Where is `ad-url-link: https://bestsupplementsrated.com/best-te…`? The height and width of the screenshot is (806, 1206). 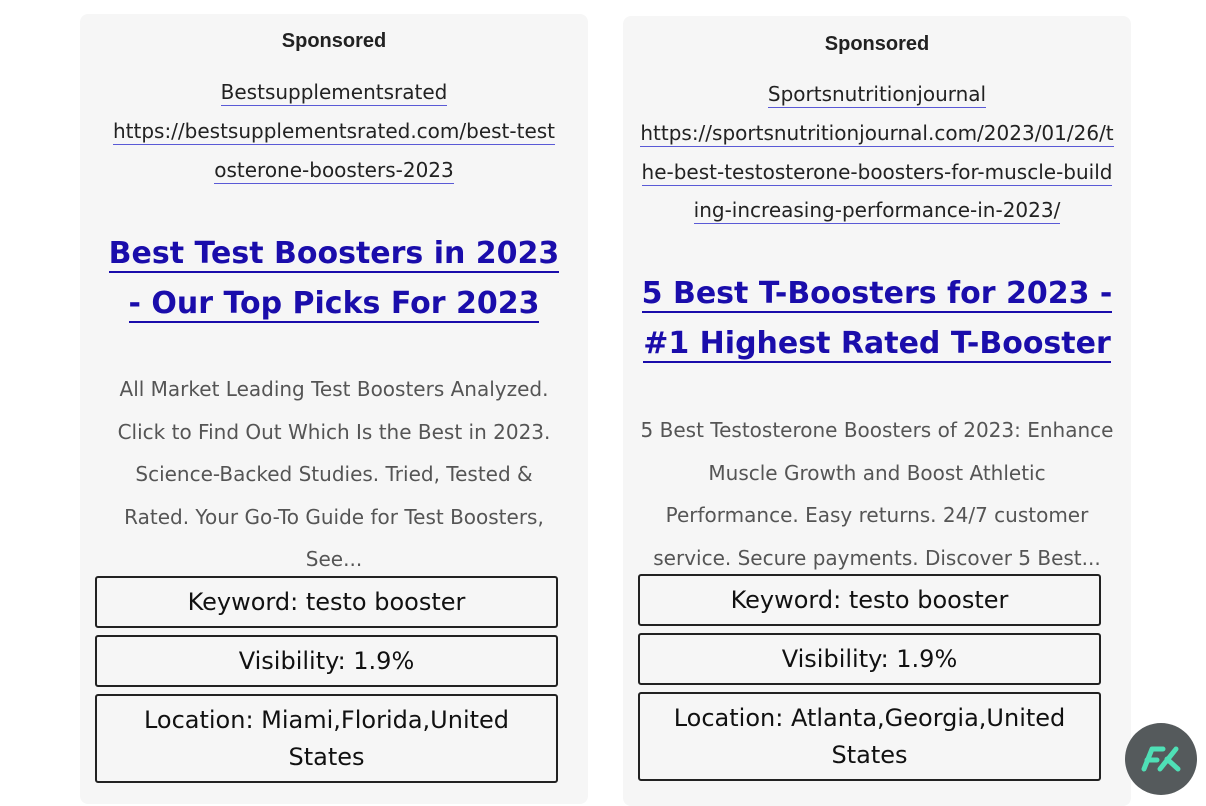 ad-url-link: https://bestsupplementsrated.com/best-te… is located at coordinates (334, 150).